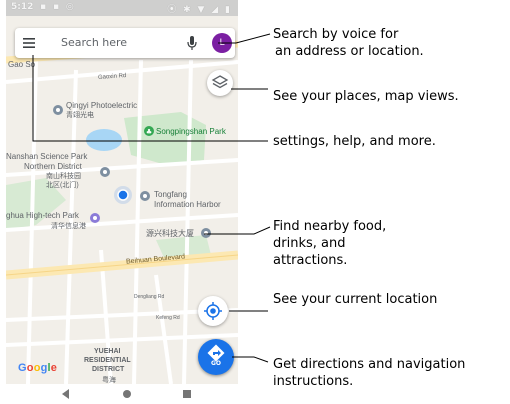 This screenshot has height=404, width=510. What do you see at coordinates (237, 230) in the screenshot?
I see `callout-line-food` at bounding box center [237, 230].